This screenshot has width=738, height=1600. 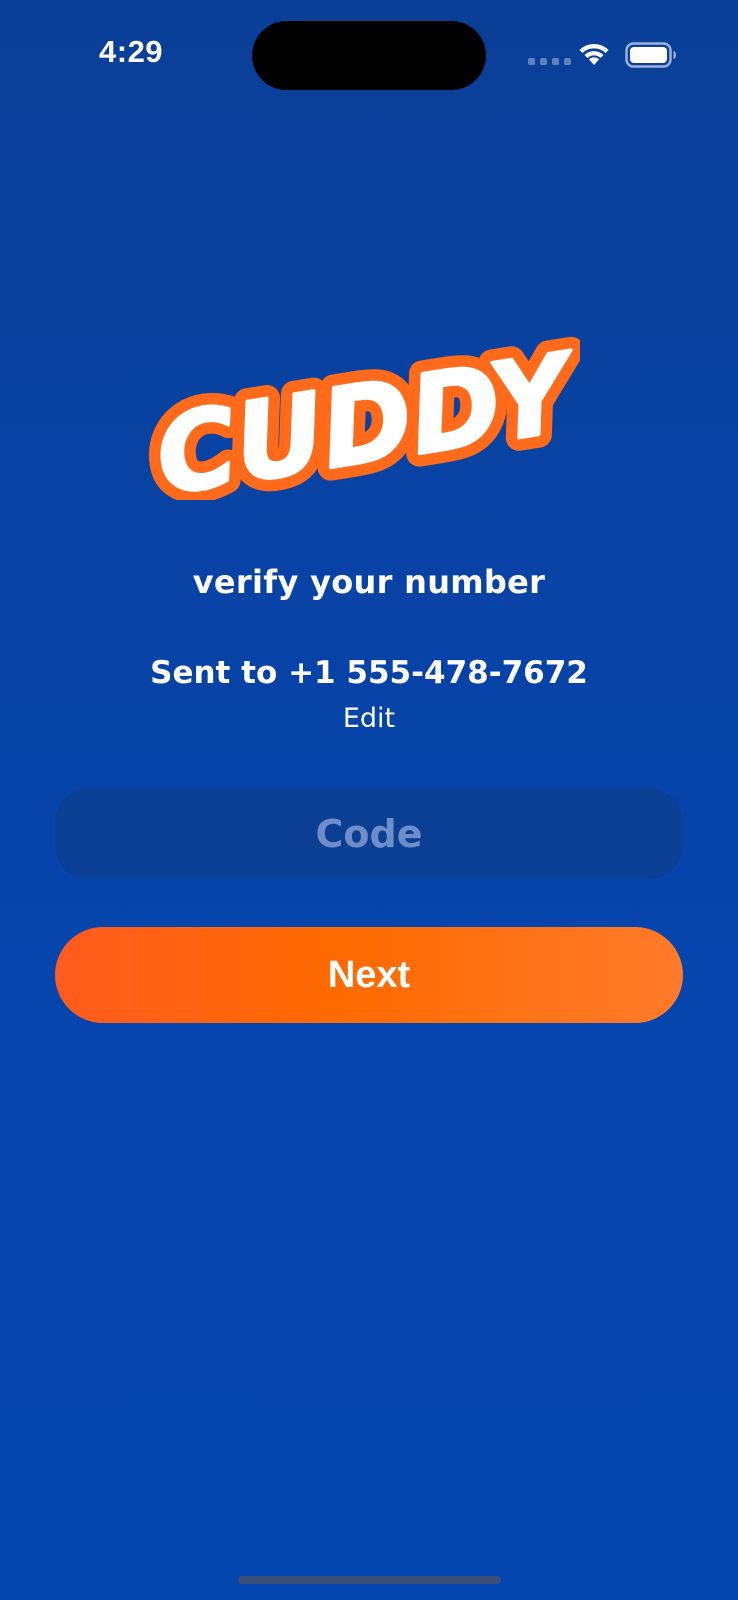 What do you see at coordinates (369, 975) in the screenshot?
I see `next-button: Next` at bounding box center [369, 975].